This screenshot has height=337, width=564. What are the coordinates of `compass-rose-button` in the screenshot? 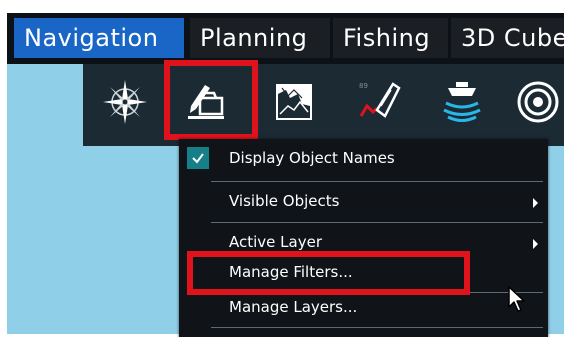 It's located at (125, 102).